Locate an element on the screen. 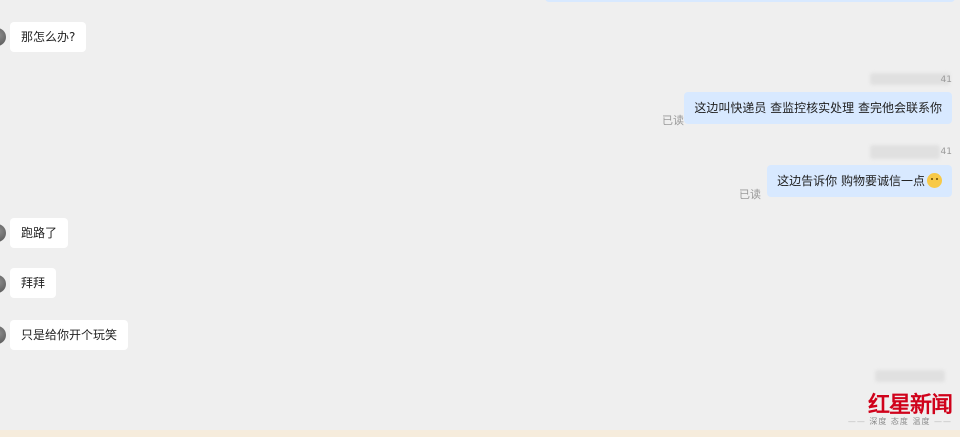  message-text: 这边叫快递员 查监控核实处理 查完他会联系你 is located at coordinates (818, 108).